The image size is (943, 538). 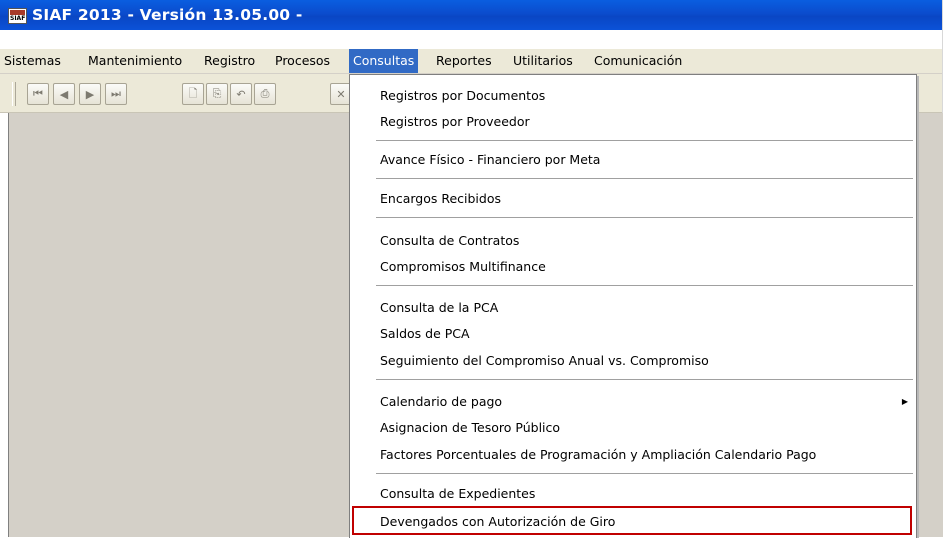 What do you see at coordinates (471, 39) in the screenshot?
I see `menubar-spacer` at bounding box center [471, 39].